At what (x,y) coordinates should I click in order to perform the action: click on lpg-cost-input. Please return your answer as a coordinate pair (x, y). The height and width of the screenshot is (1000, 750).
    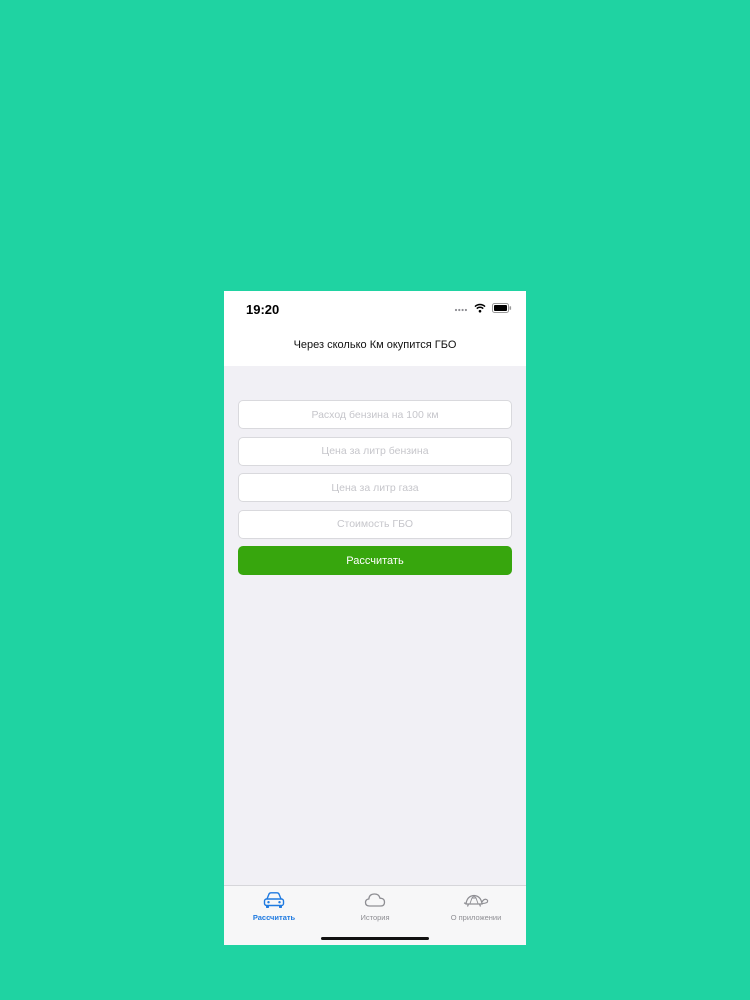
    Looking at the image, I should click on (375, 524).